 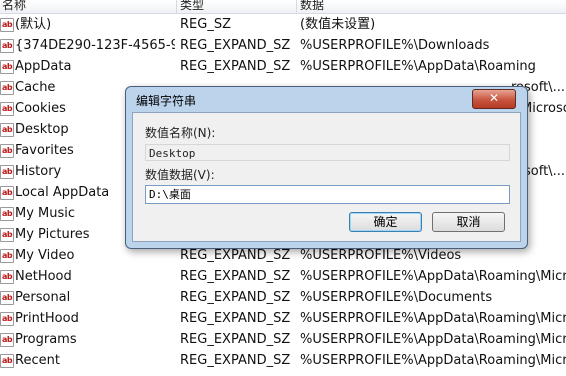 What do you see at coordinates (205, 24) in the screenshot?
I see `value-type: REG_SZ` at bounding box center [205, 24].